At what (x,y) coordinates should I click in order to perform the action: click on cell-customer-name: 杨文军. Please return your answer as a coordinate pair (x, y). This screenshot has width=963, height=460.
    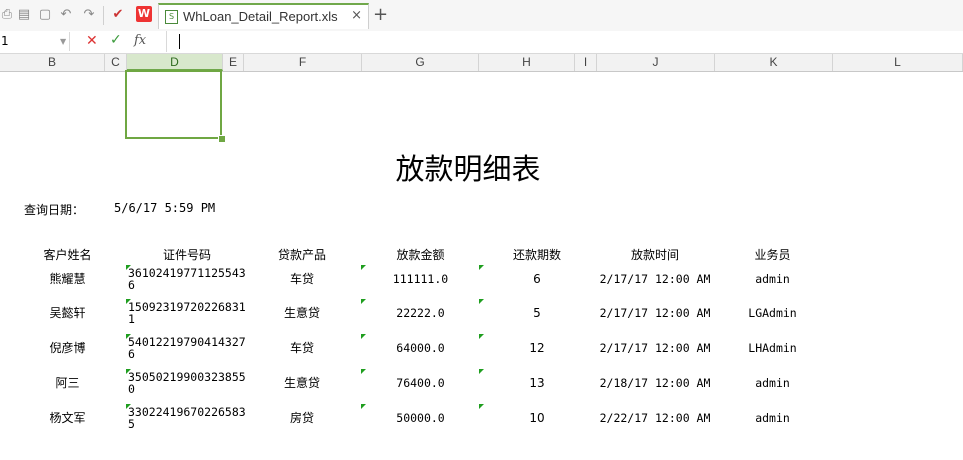
    Looking at the image, I should click on (67, 418).